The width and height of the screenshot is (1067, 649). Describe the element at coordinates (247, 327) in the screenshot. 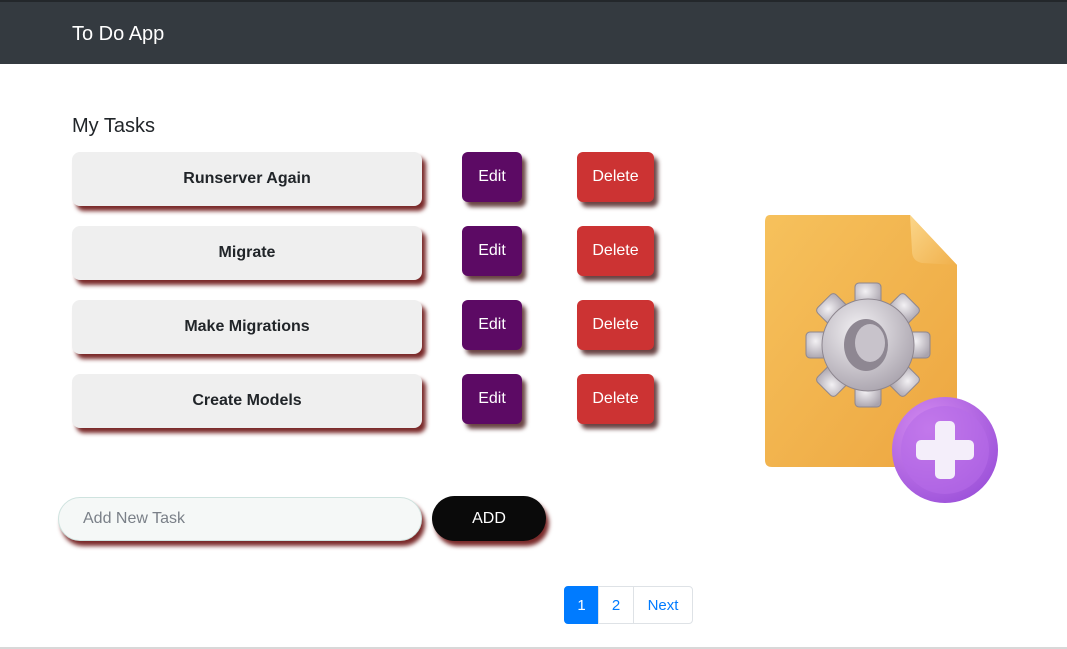

I see `task-name: Make Migrations` at that location.